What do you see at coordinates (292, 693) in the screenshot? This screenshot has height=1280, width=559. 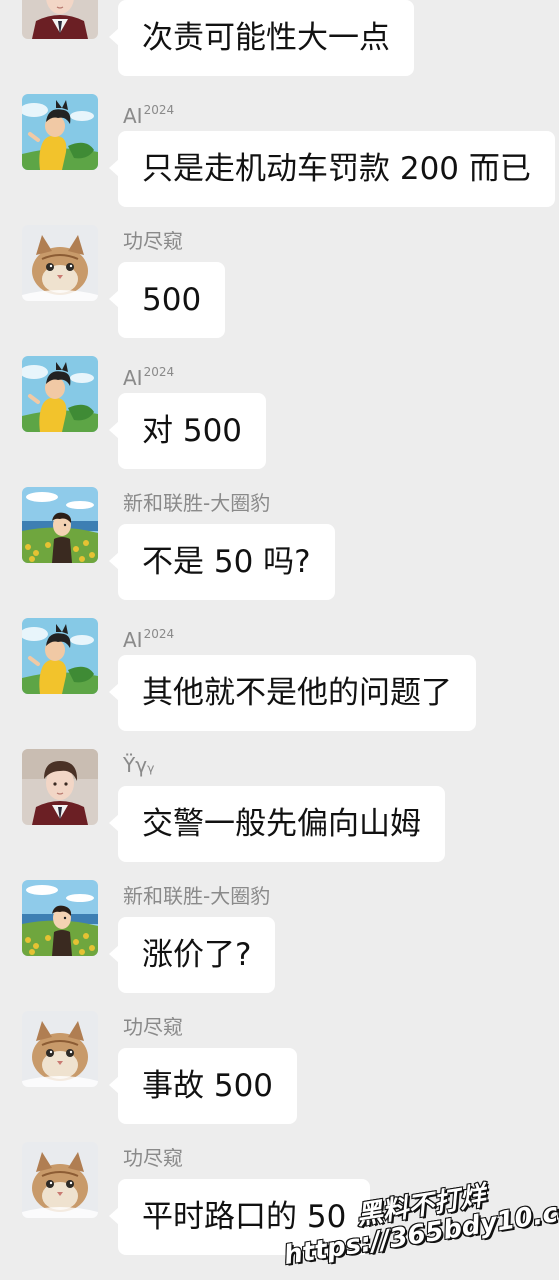 I see `message-bubble: 其他就不是他的问题了` at bounding box center [292, 693].